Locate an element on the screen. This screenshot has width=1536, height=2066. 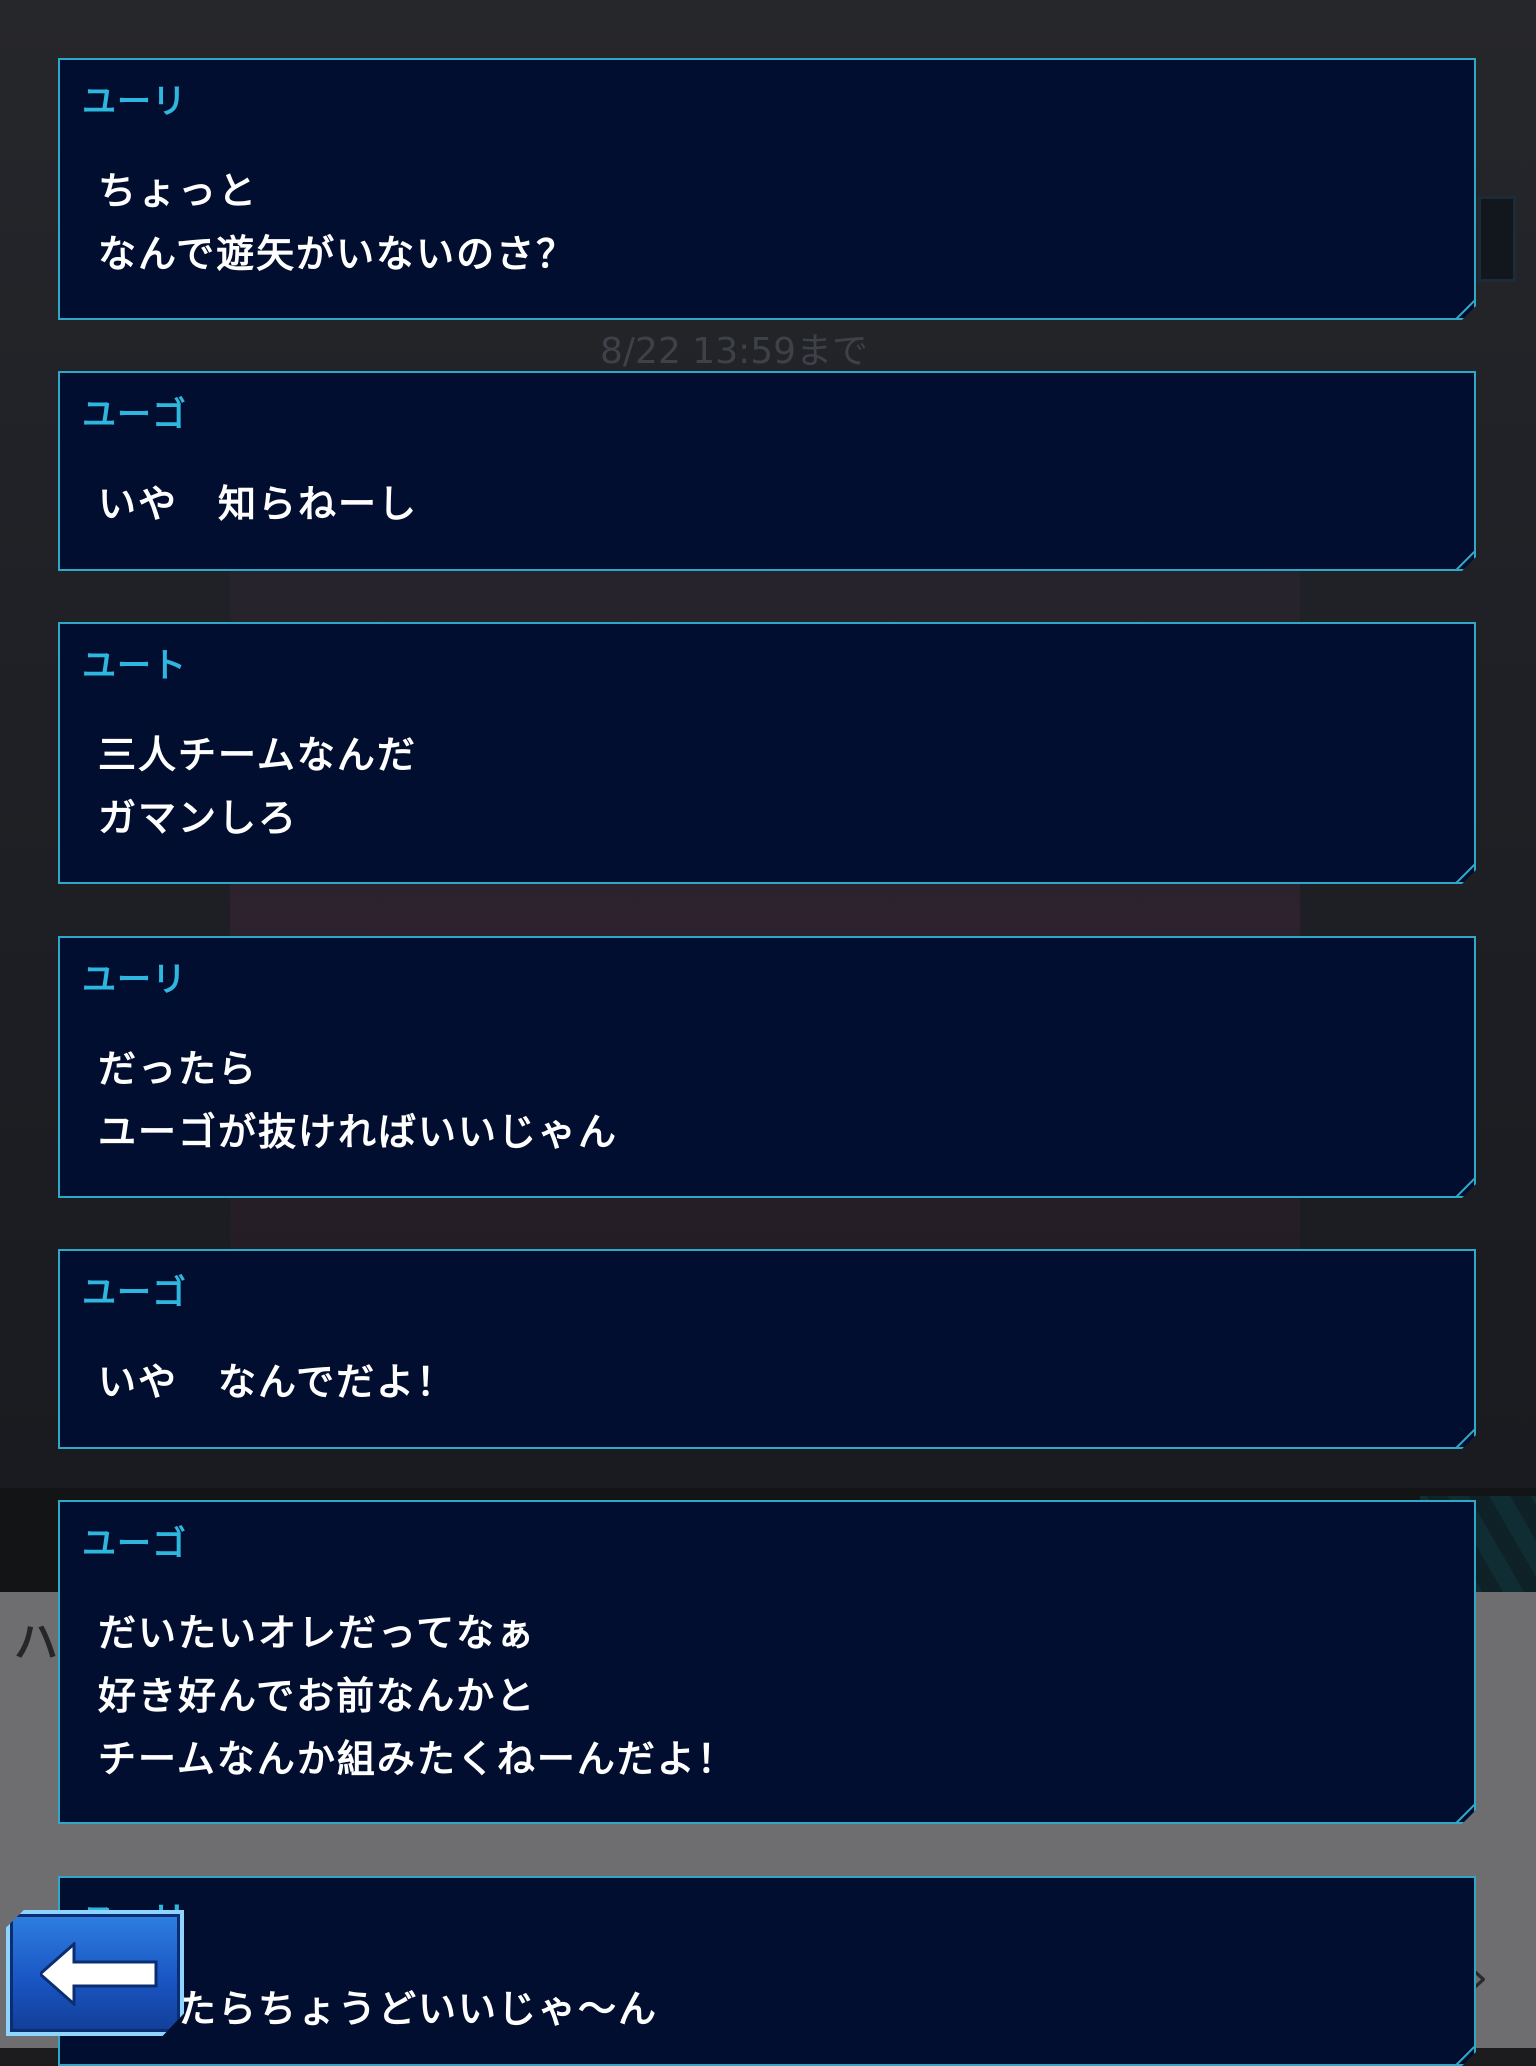
dialogue-line: ちょっと is located at coordinates (178, 191).